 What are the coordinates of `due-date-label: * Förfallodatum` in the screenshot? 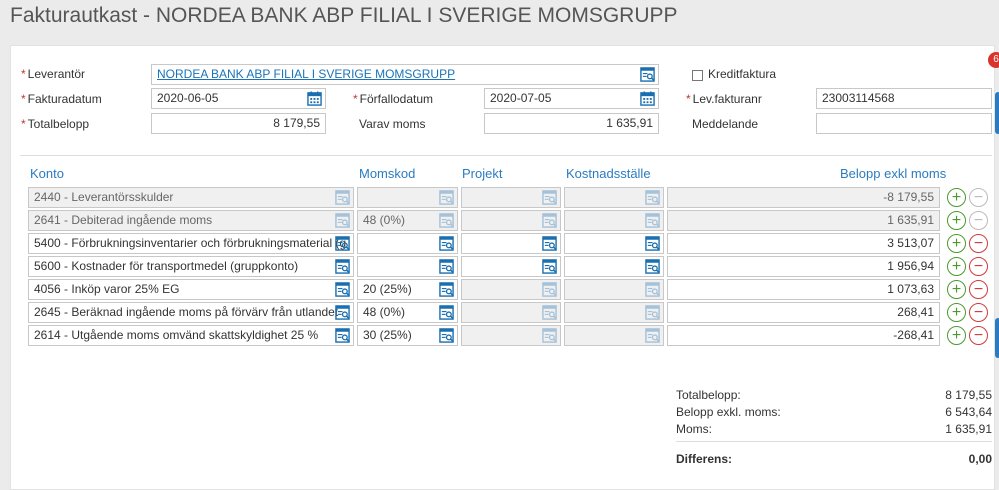 It's located at (393, 99).